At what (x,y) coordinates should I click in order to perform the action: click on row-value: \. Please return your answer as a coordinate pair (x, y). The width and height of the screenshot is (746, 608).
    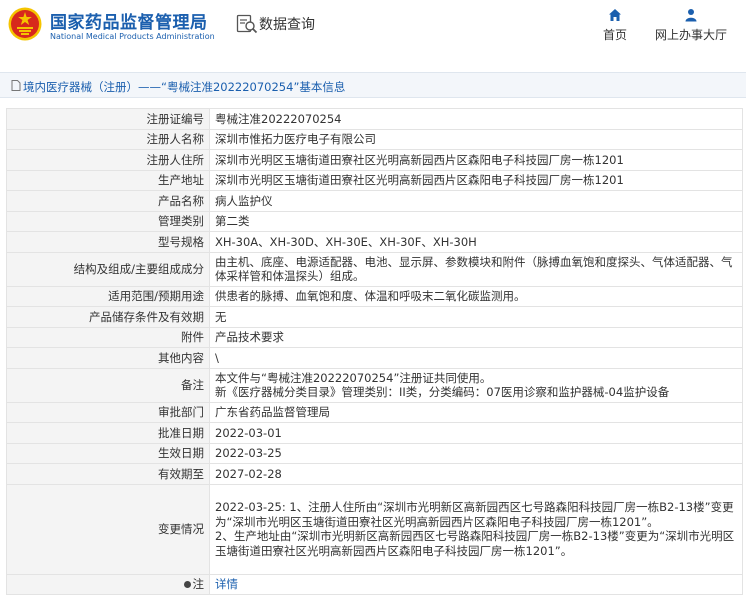
    Looking at the image, I should click on (476, 358).